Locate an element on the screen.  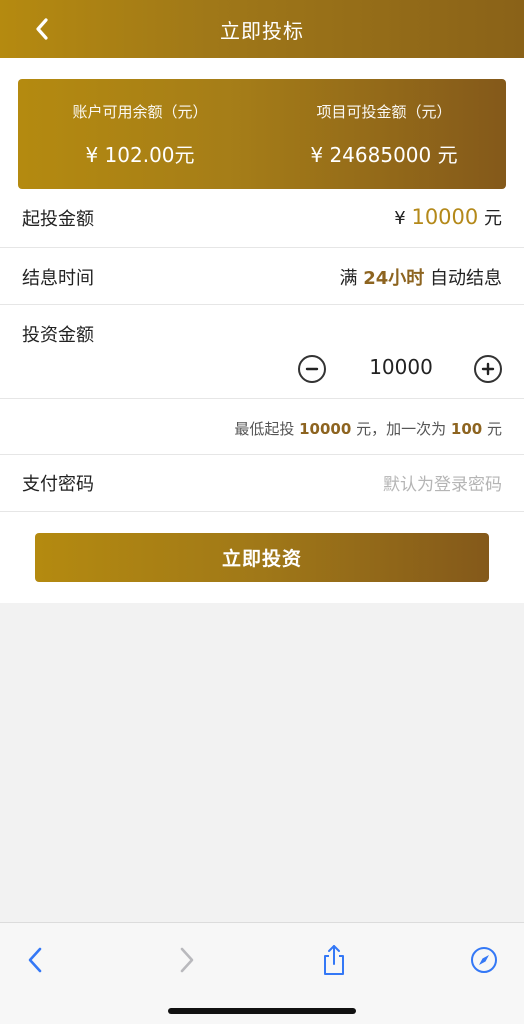
decrease-button is located at coordinates (312, 369).